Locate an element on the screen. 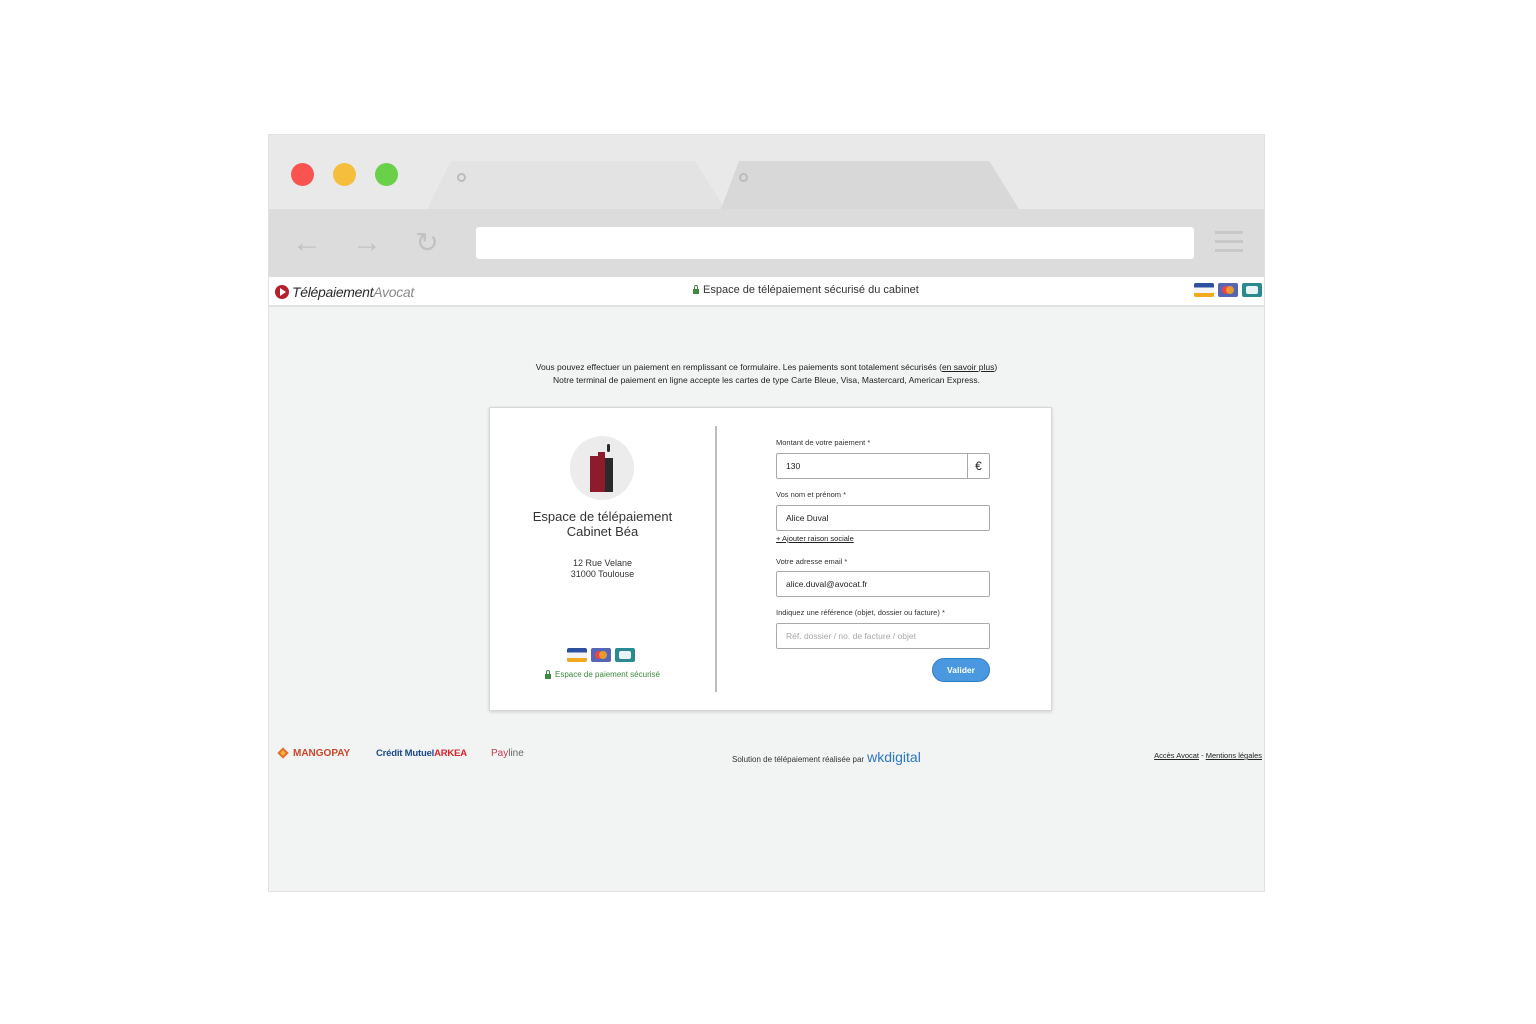  firm-title: Espace de télépaiement Cabinet Béa is located at coordinates (602, 524).